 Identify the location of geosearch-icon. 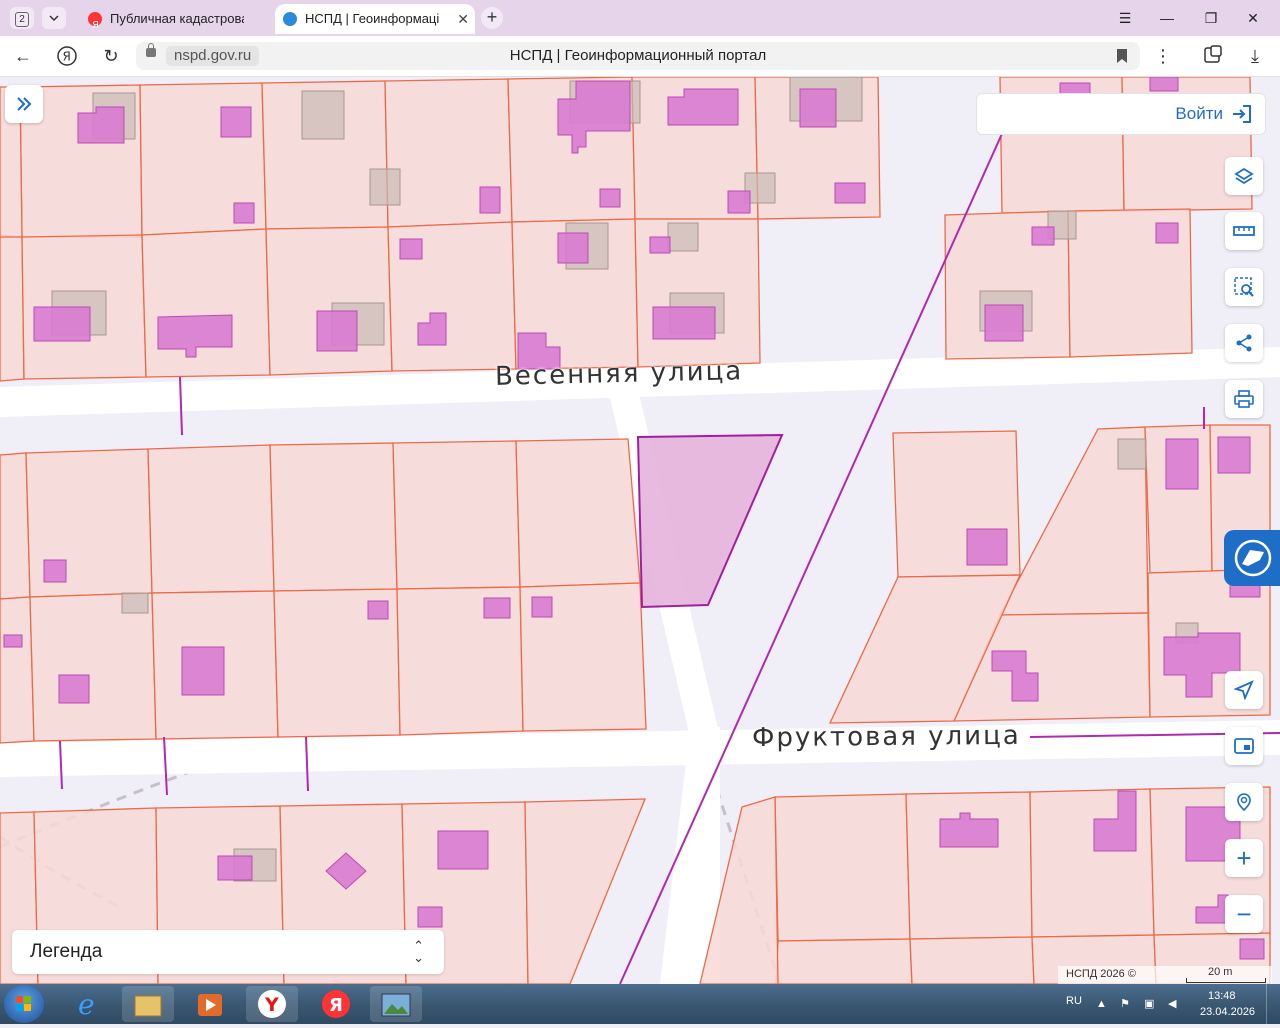
(1244, 802).